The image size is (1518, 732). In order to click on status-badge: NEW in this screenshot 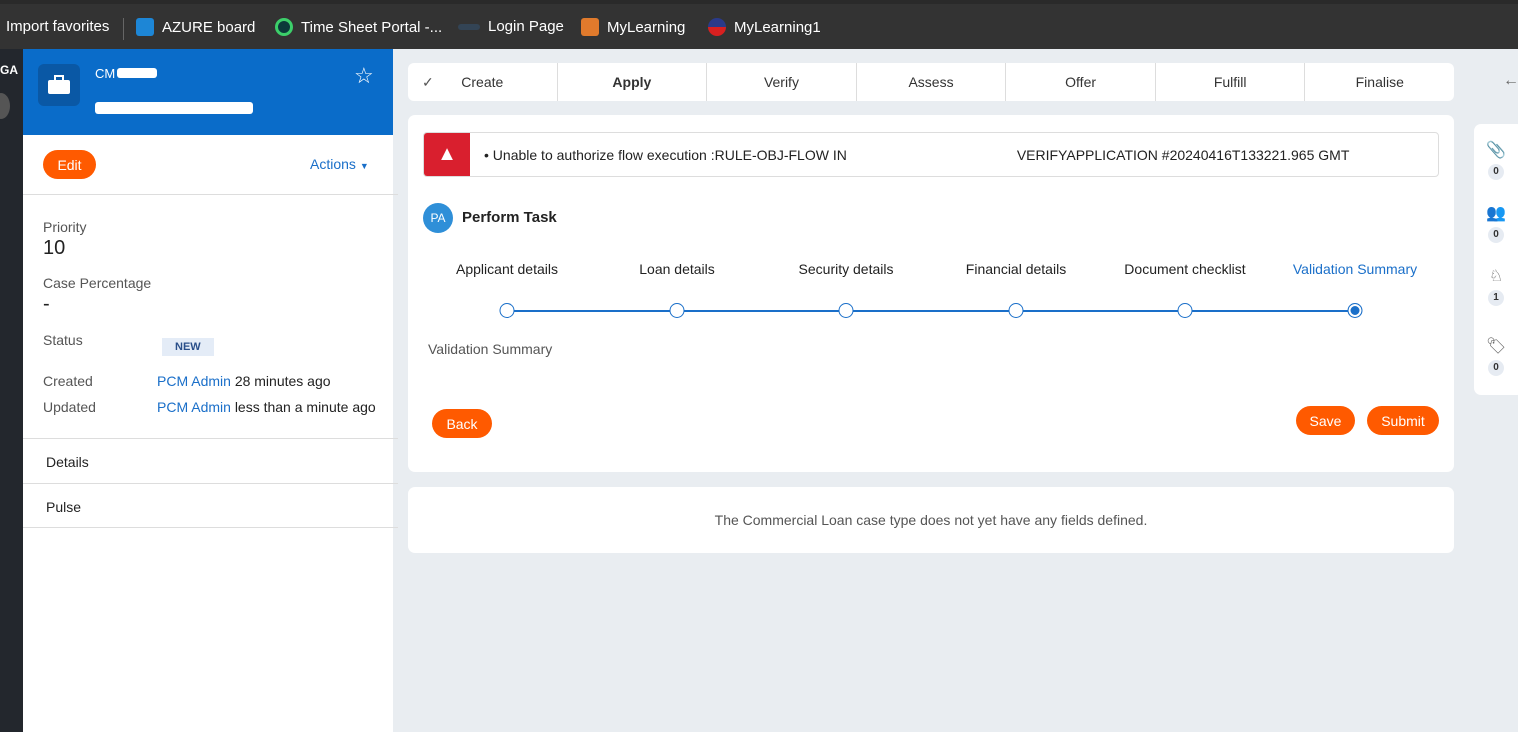, I will do `click(188, 347)`.